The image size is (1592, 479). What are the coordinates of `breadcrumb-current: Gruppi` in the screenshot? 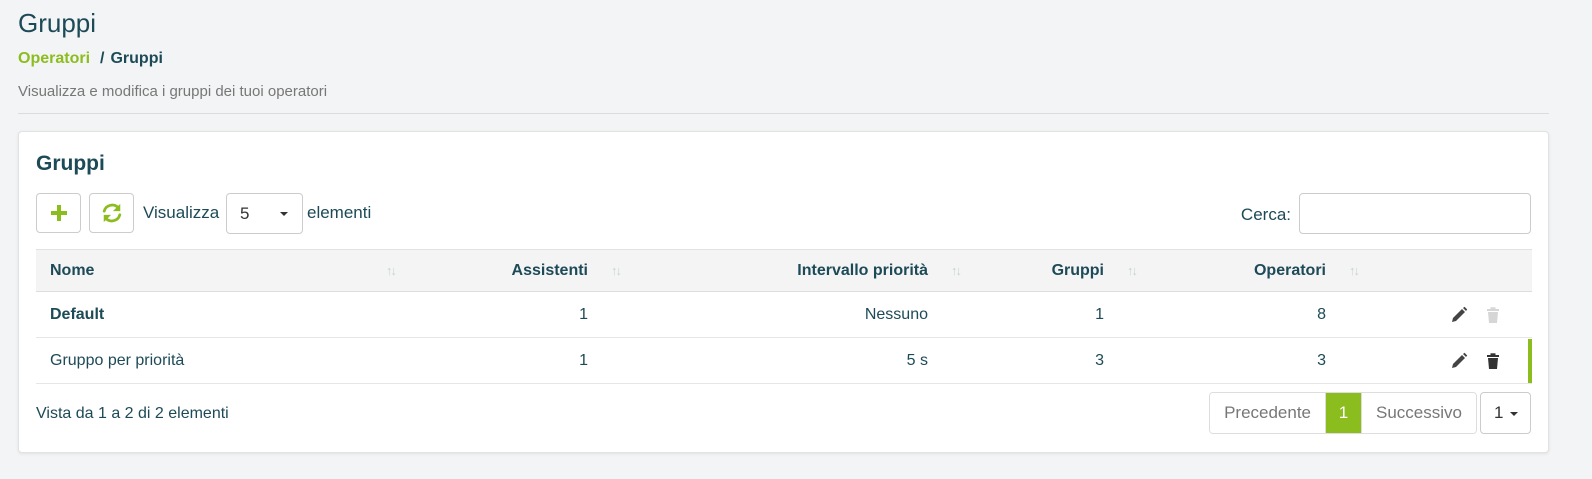 It's located at (136, 58).